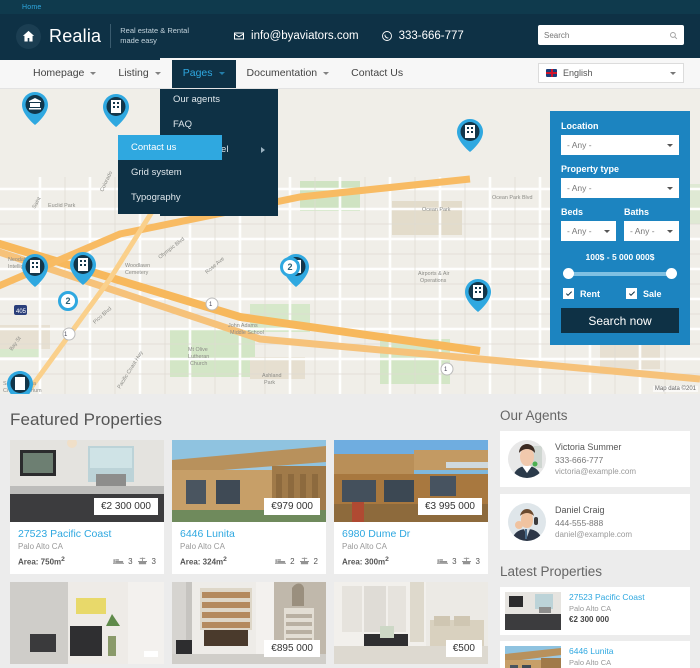  What do you see at coordinates (611, 73) in the screenshot?
I see `language-selector: English` at bounding box center [611, 73].